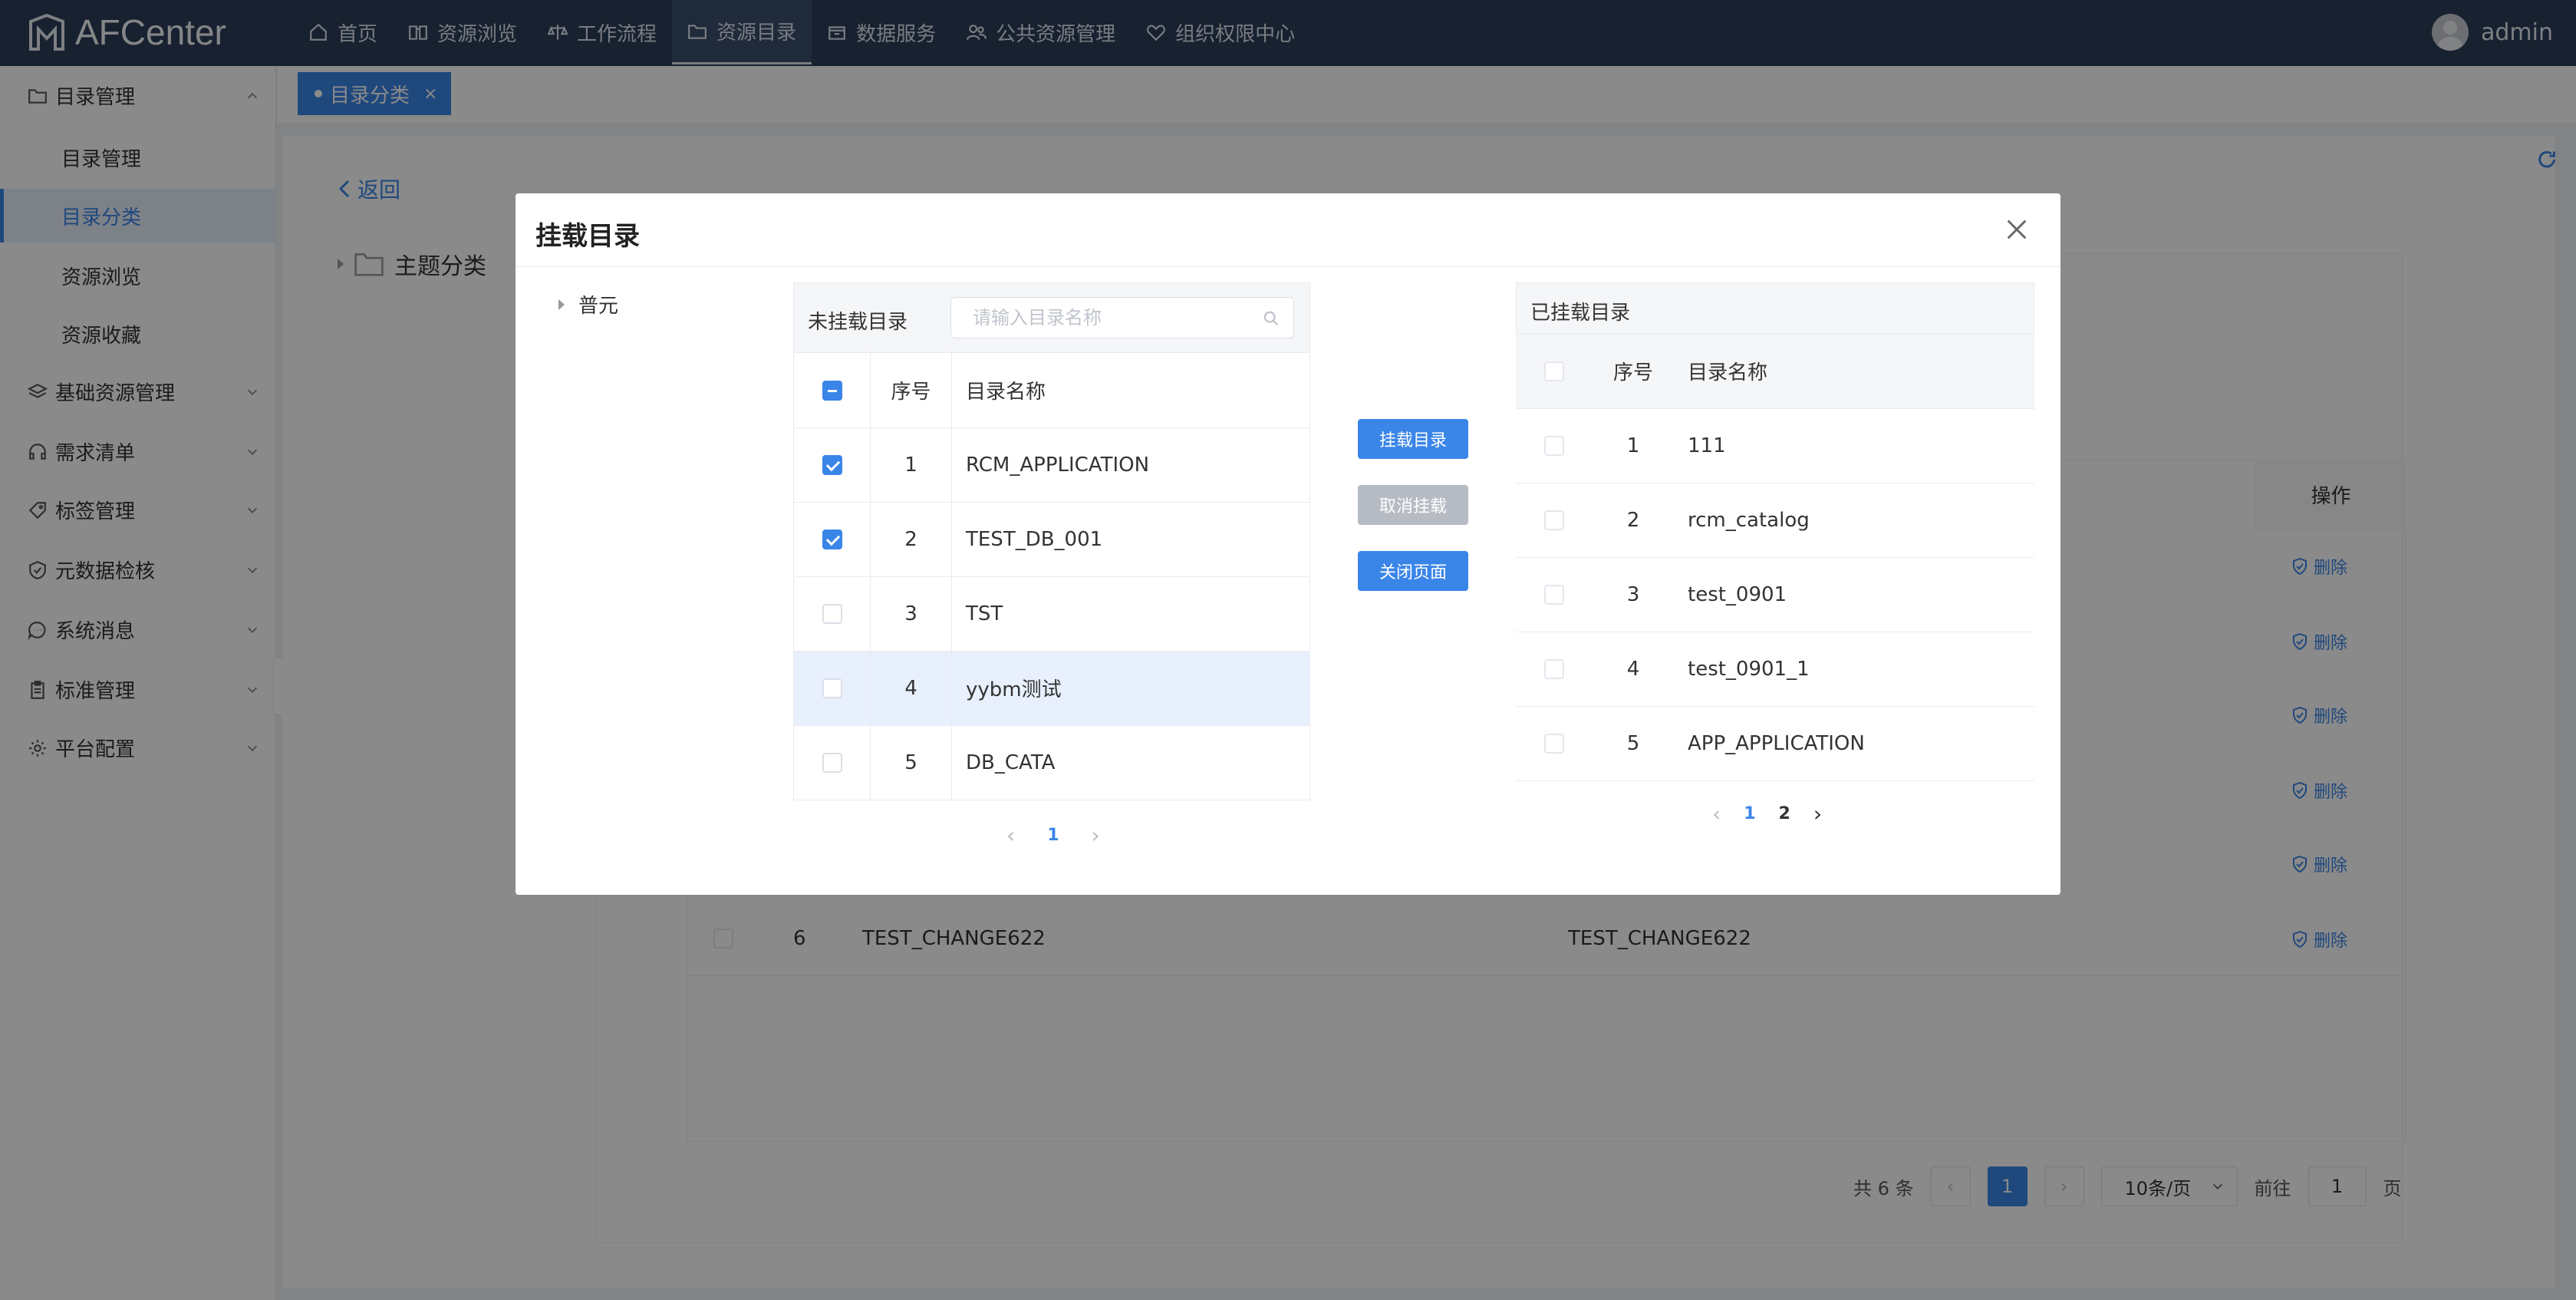  Describe the element at coordinates (1767, 814) in the screenshot. I see `mounted-pagination: ‹ 1 2 ›` at that location.